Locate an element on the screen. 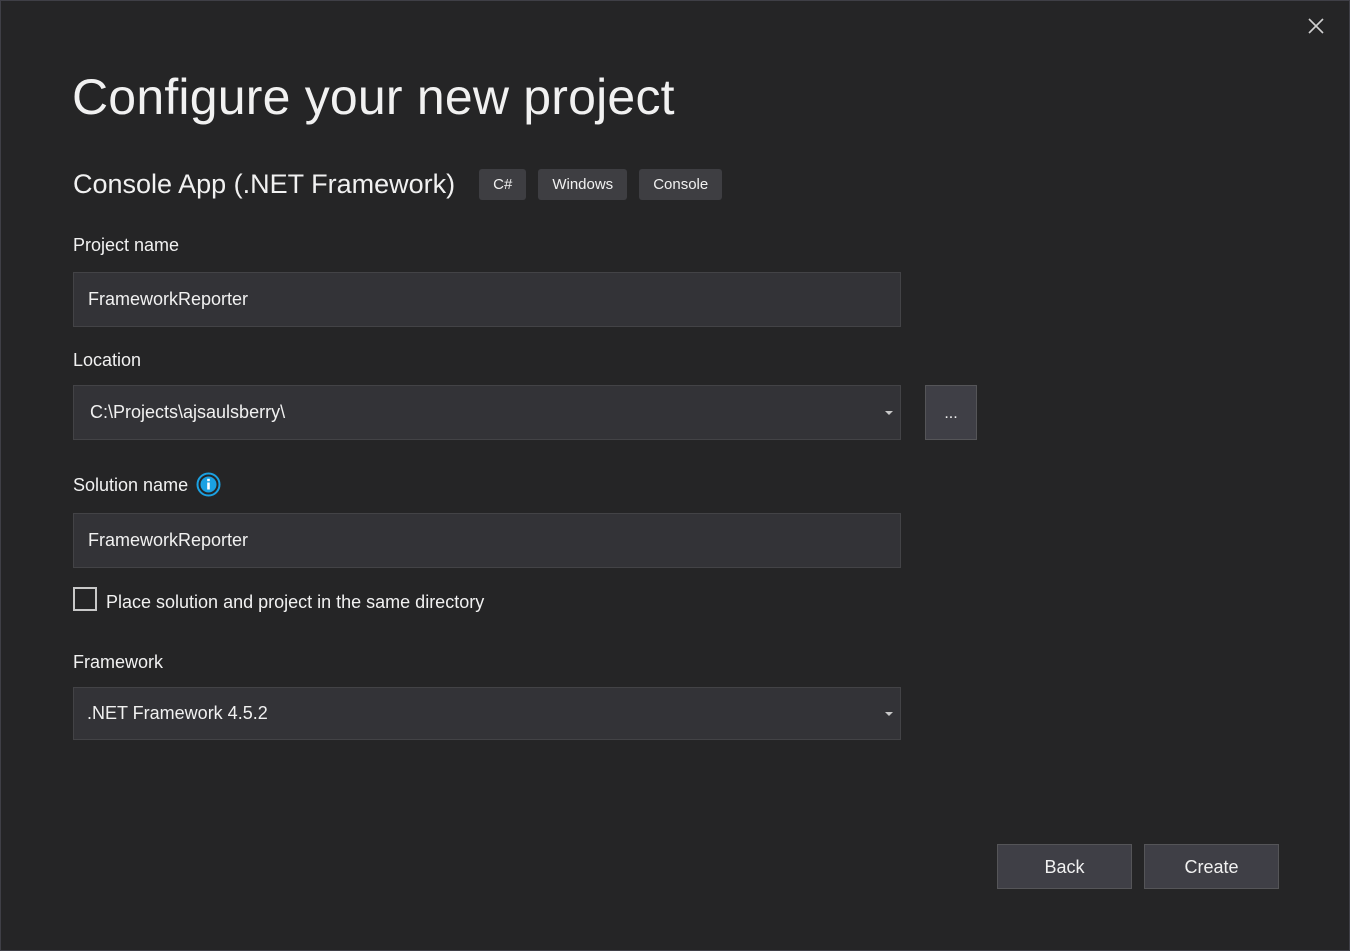 The image size is (1350, 951). framework-combobox: .NET Framework 4.5.2 is located at coordinates (487, 713).